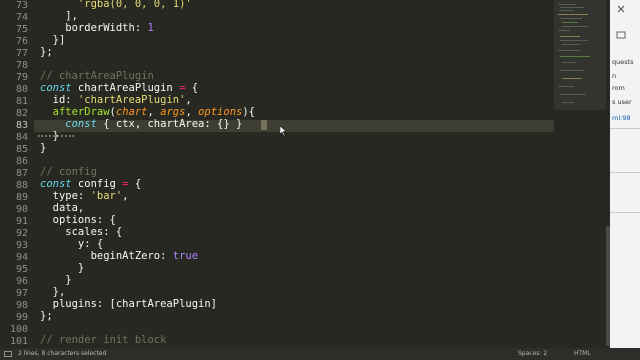  Describe the element at coordinates (131, 100) in the screenshot. I see `string-token: 'chartAreaPlugin'` at that location.